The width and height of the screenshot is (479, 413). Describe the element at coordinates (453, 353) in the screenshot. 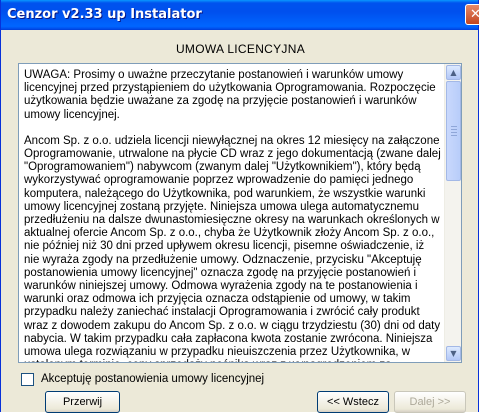

I see `scroll-down-button: ▼` at that location.